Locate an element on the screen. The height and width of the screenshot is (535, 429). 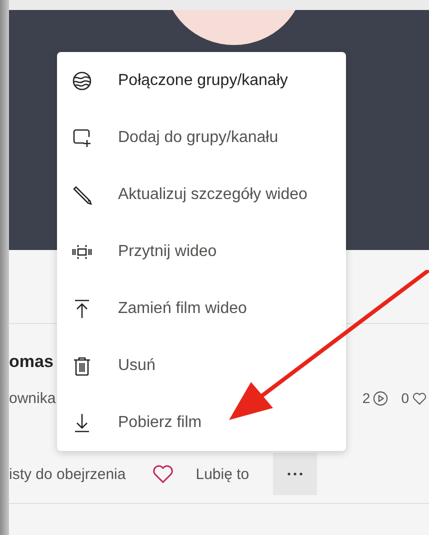
trash-icon is located at coordinates (82, 366).